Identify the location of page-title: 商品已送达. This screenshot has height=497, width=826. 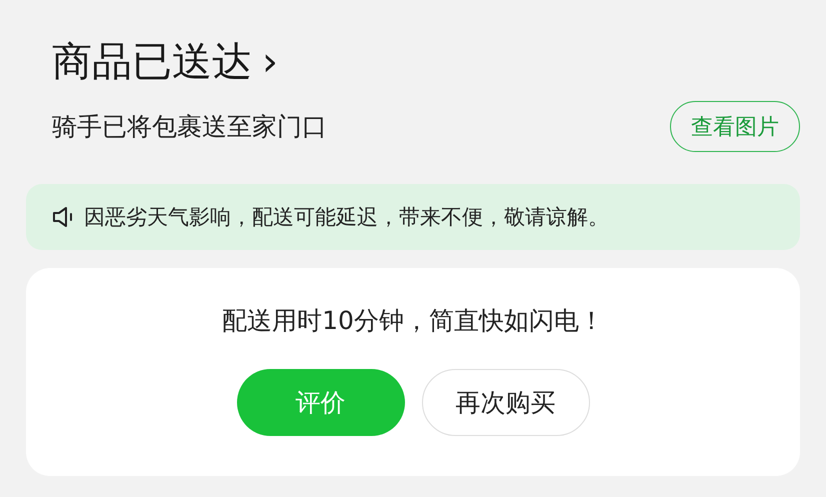
(152, 62).